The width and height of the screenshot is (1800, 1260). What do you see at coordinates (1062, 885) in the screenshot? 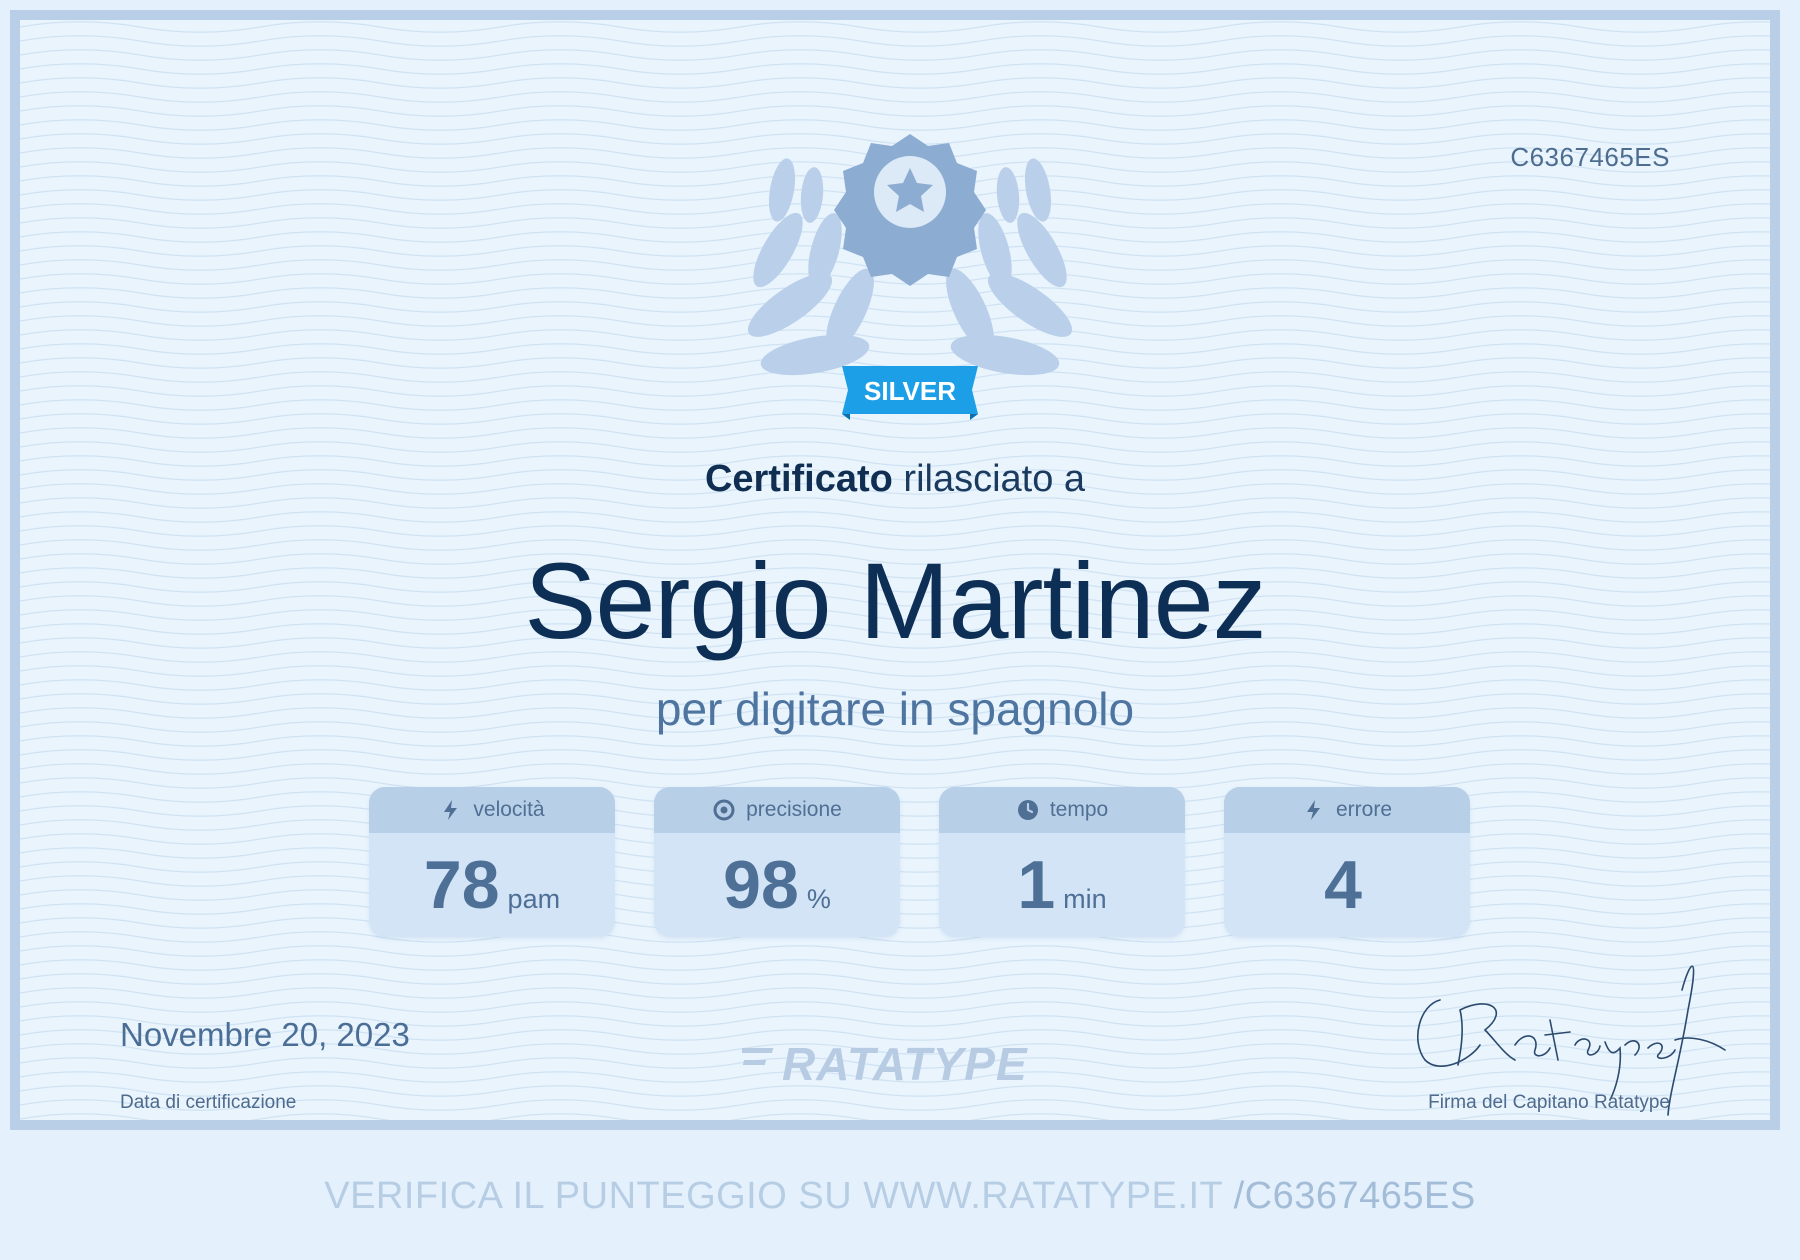
I see `stat-body: 1 min` at bounding box center [1062, 885].